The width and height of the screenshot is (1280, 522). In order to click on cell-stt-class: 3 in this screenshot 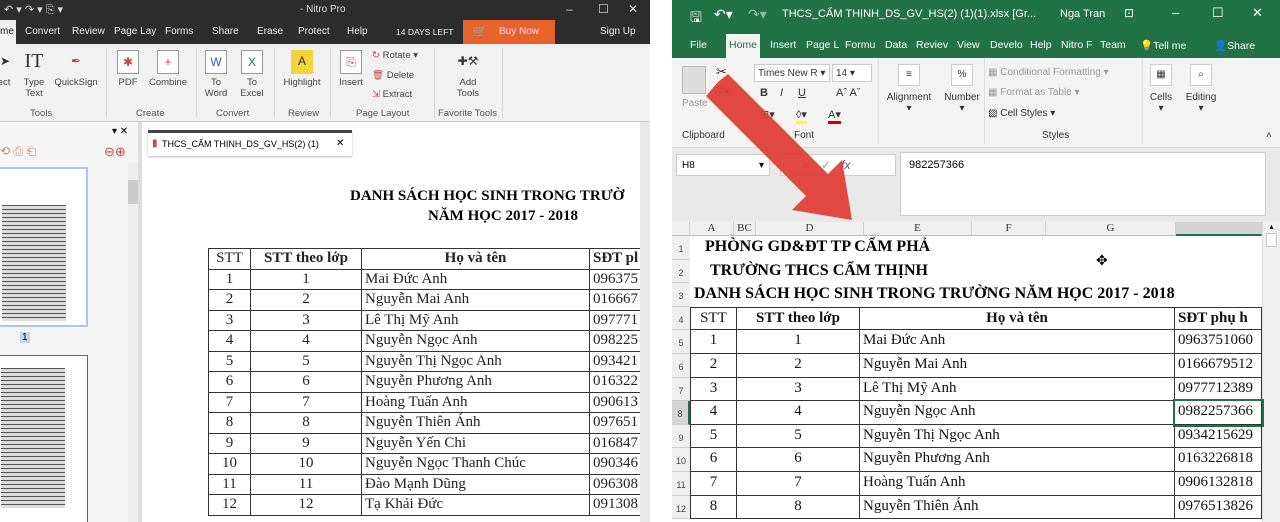, I will do `click(798, 389)`.